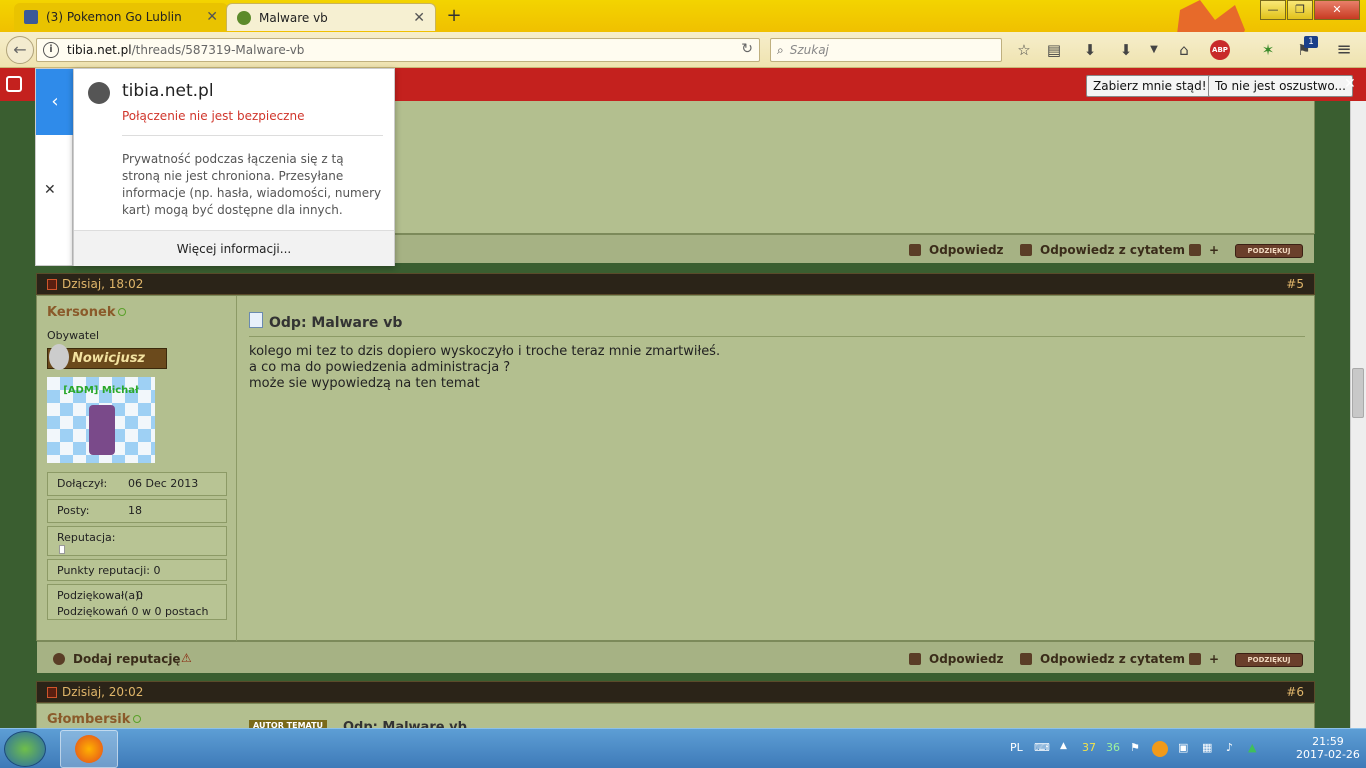  Describe the element at coordinates (915, 250) in the screenshot. I see `reply-icon` at that location.